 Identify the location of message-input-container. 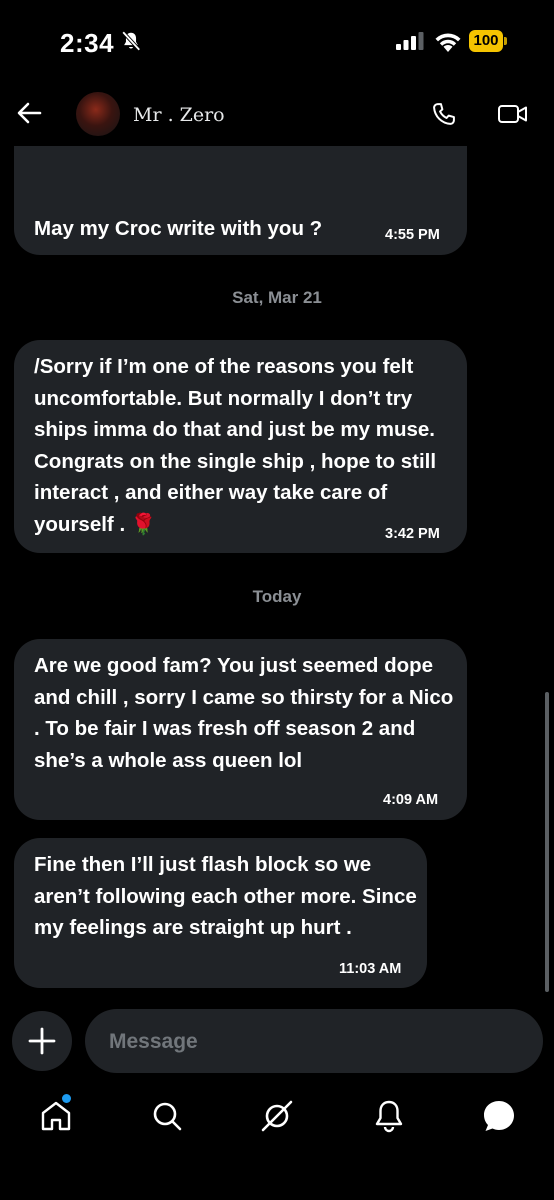
(314, 1042).